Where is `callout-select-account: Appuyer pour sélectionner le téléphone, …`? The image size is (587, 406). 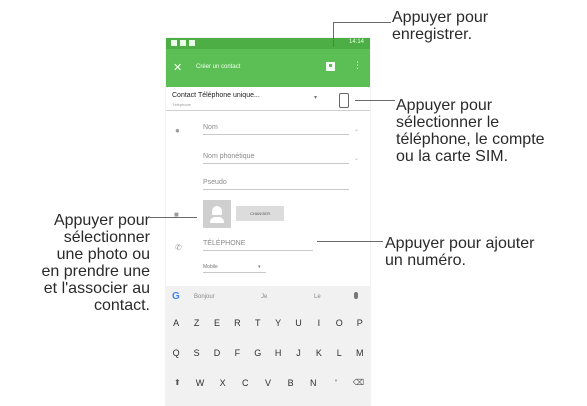
callout-select-account: Appuyer pour sélectionner le téléphone, … is located at coordinates (470, 131).